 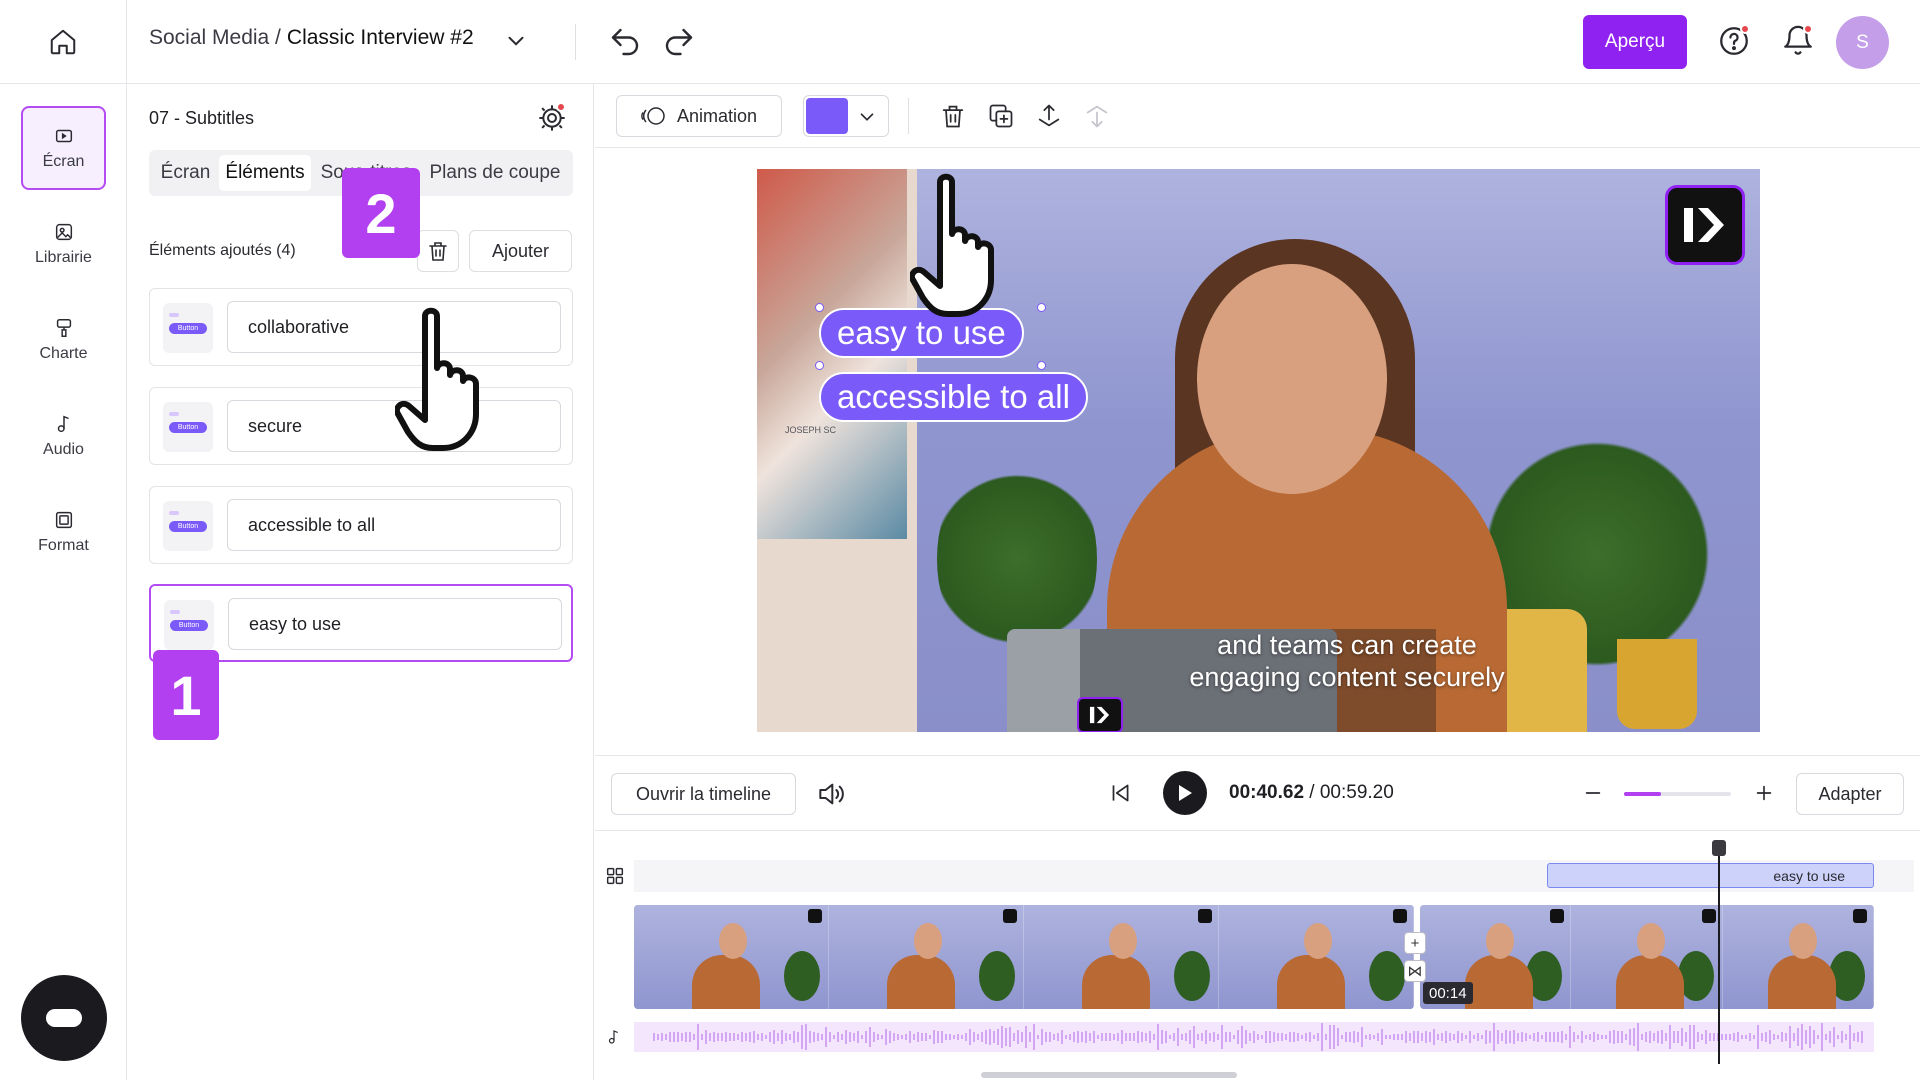 What do you see at coordinates (552, 120) in the screenshot?
I see `gear-icon` at bounding box center [552, 120].